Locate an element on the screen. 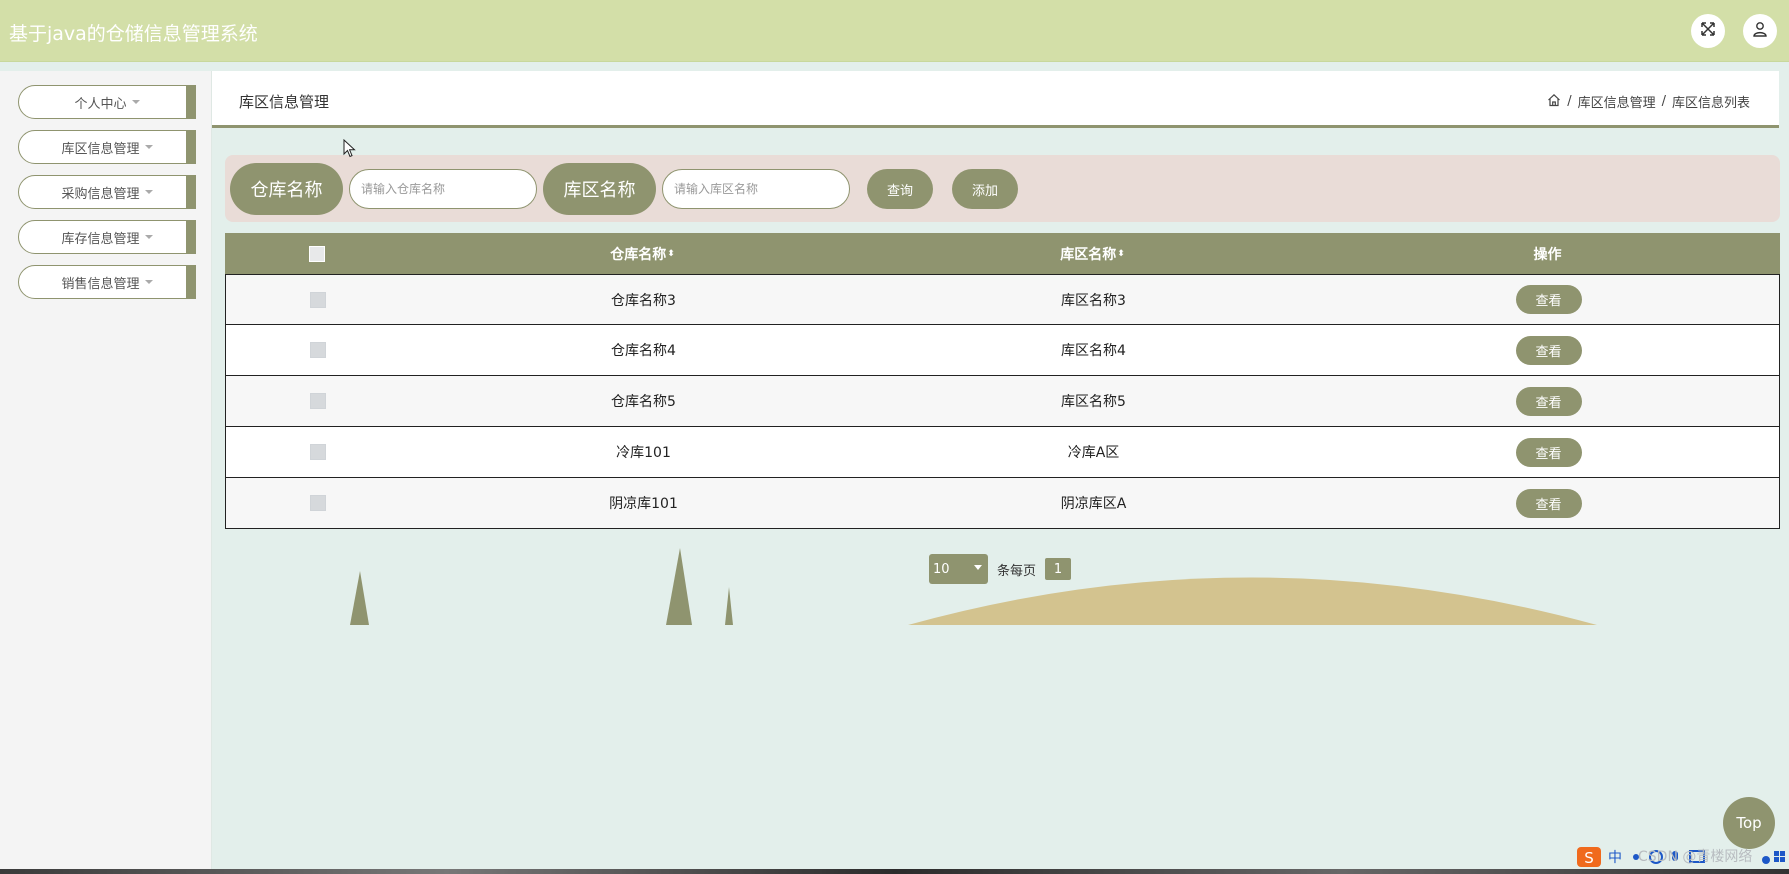 The image size is (1789, 874). cell-zone: 库区名称4 is located at coordinates (1093, 351).